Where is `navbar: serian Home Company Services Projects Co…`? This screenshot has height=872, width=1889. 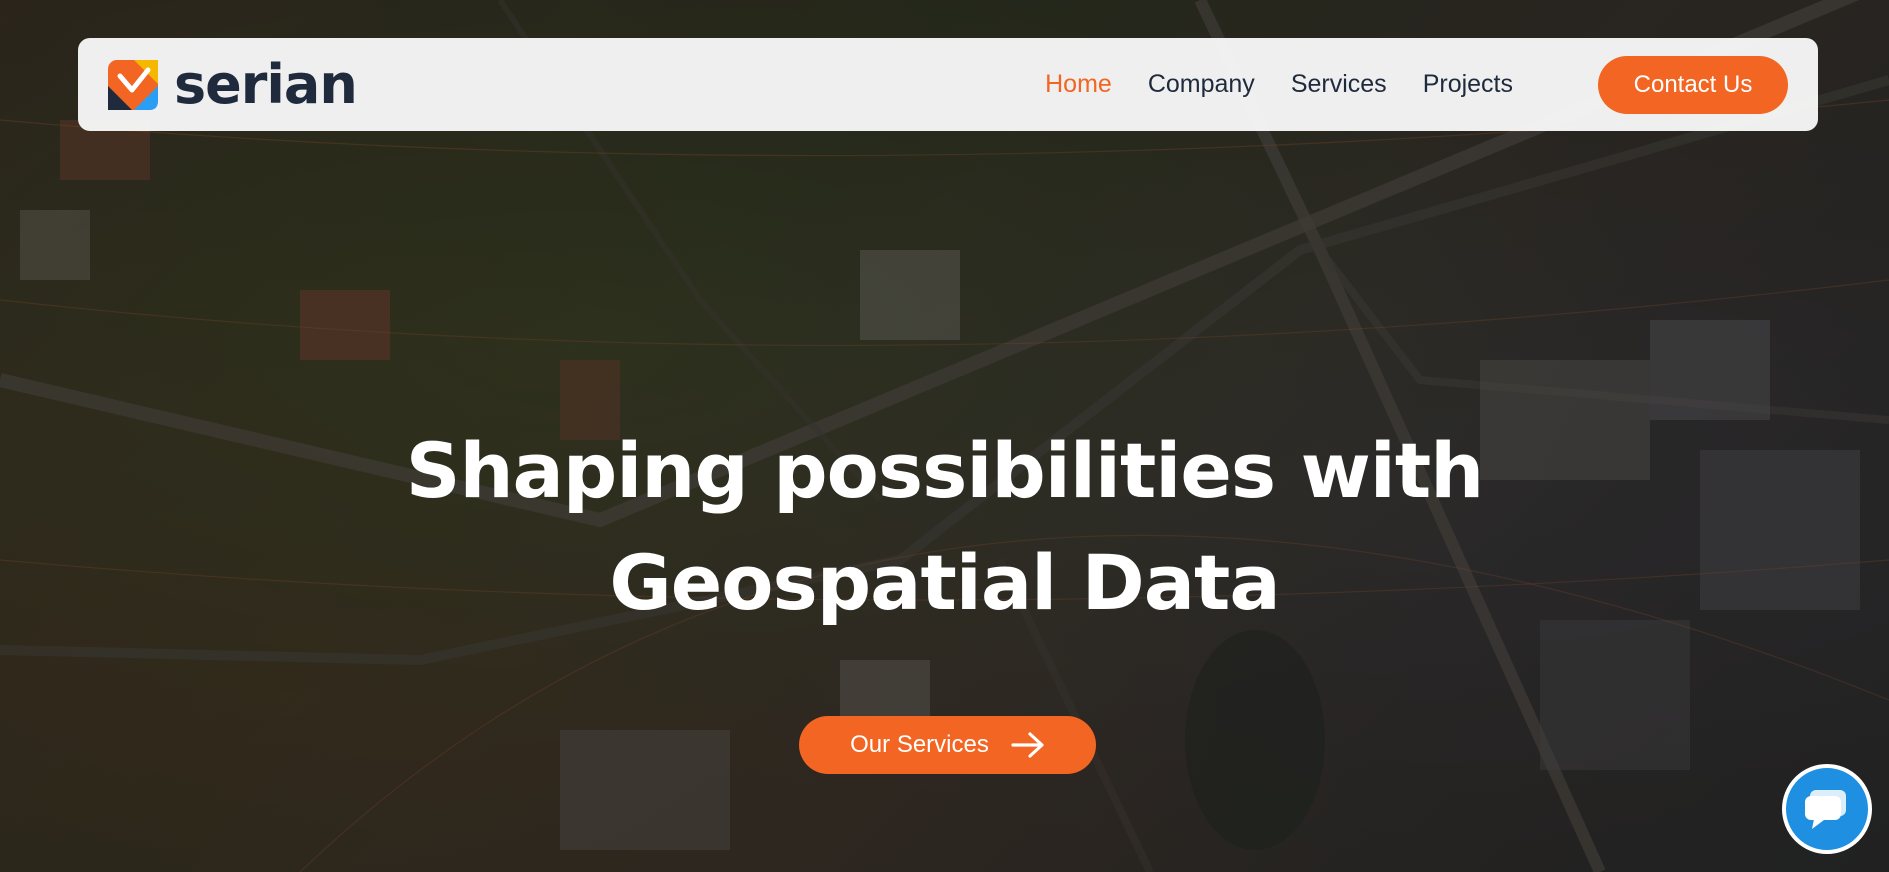
navbar: serian Home Company Services Projects Co… is located at coordinates (948, 84).